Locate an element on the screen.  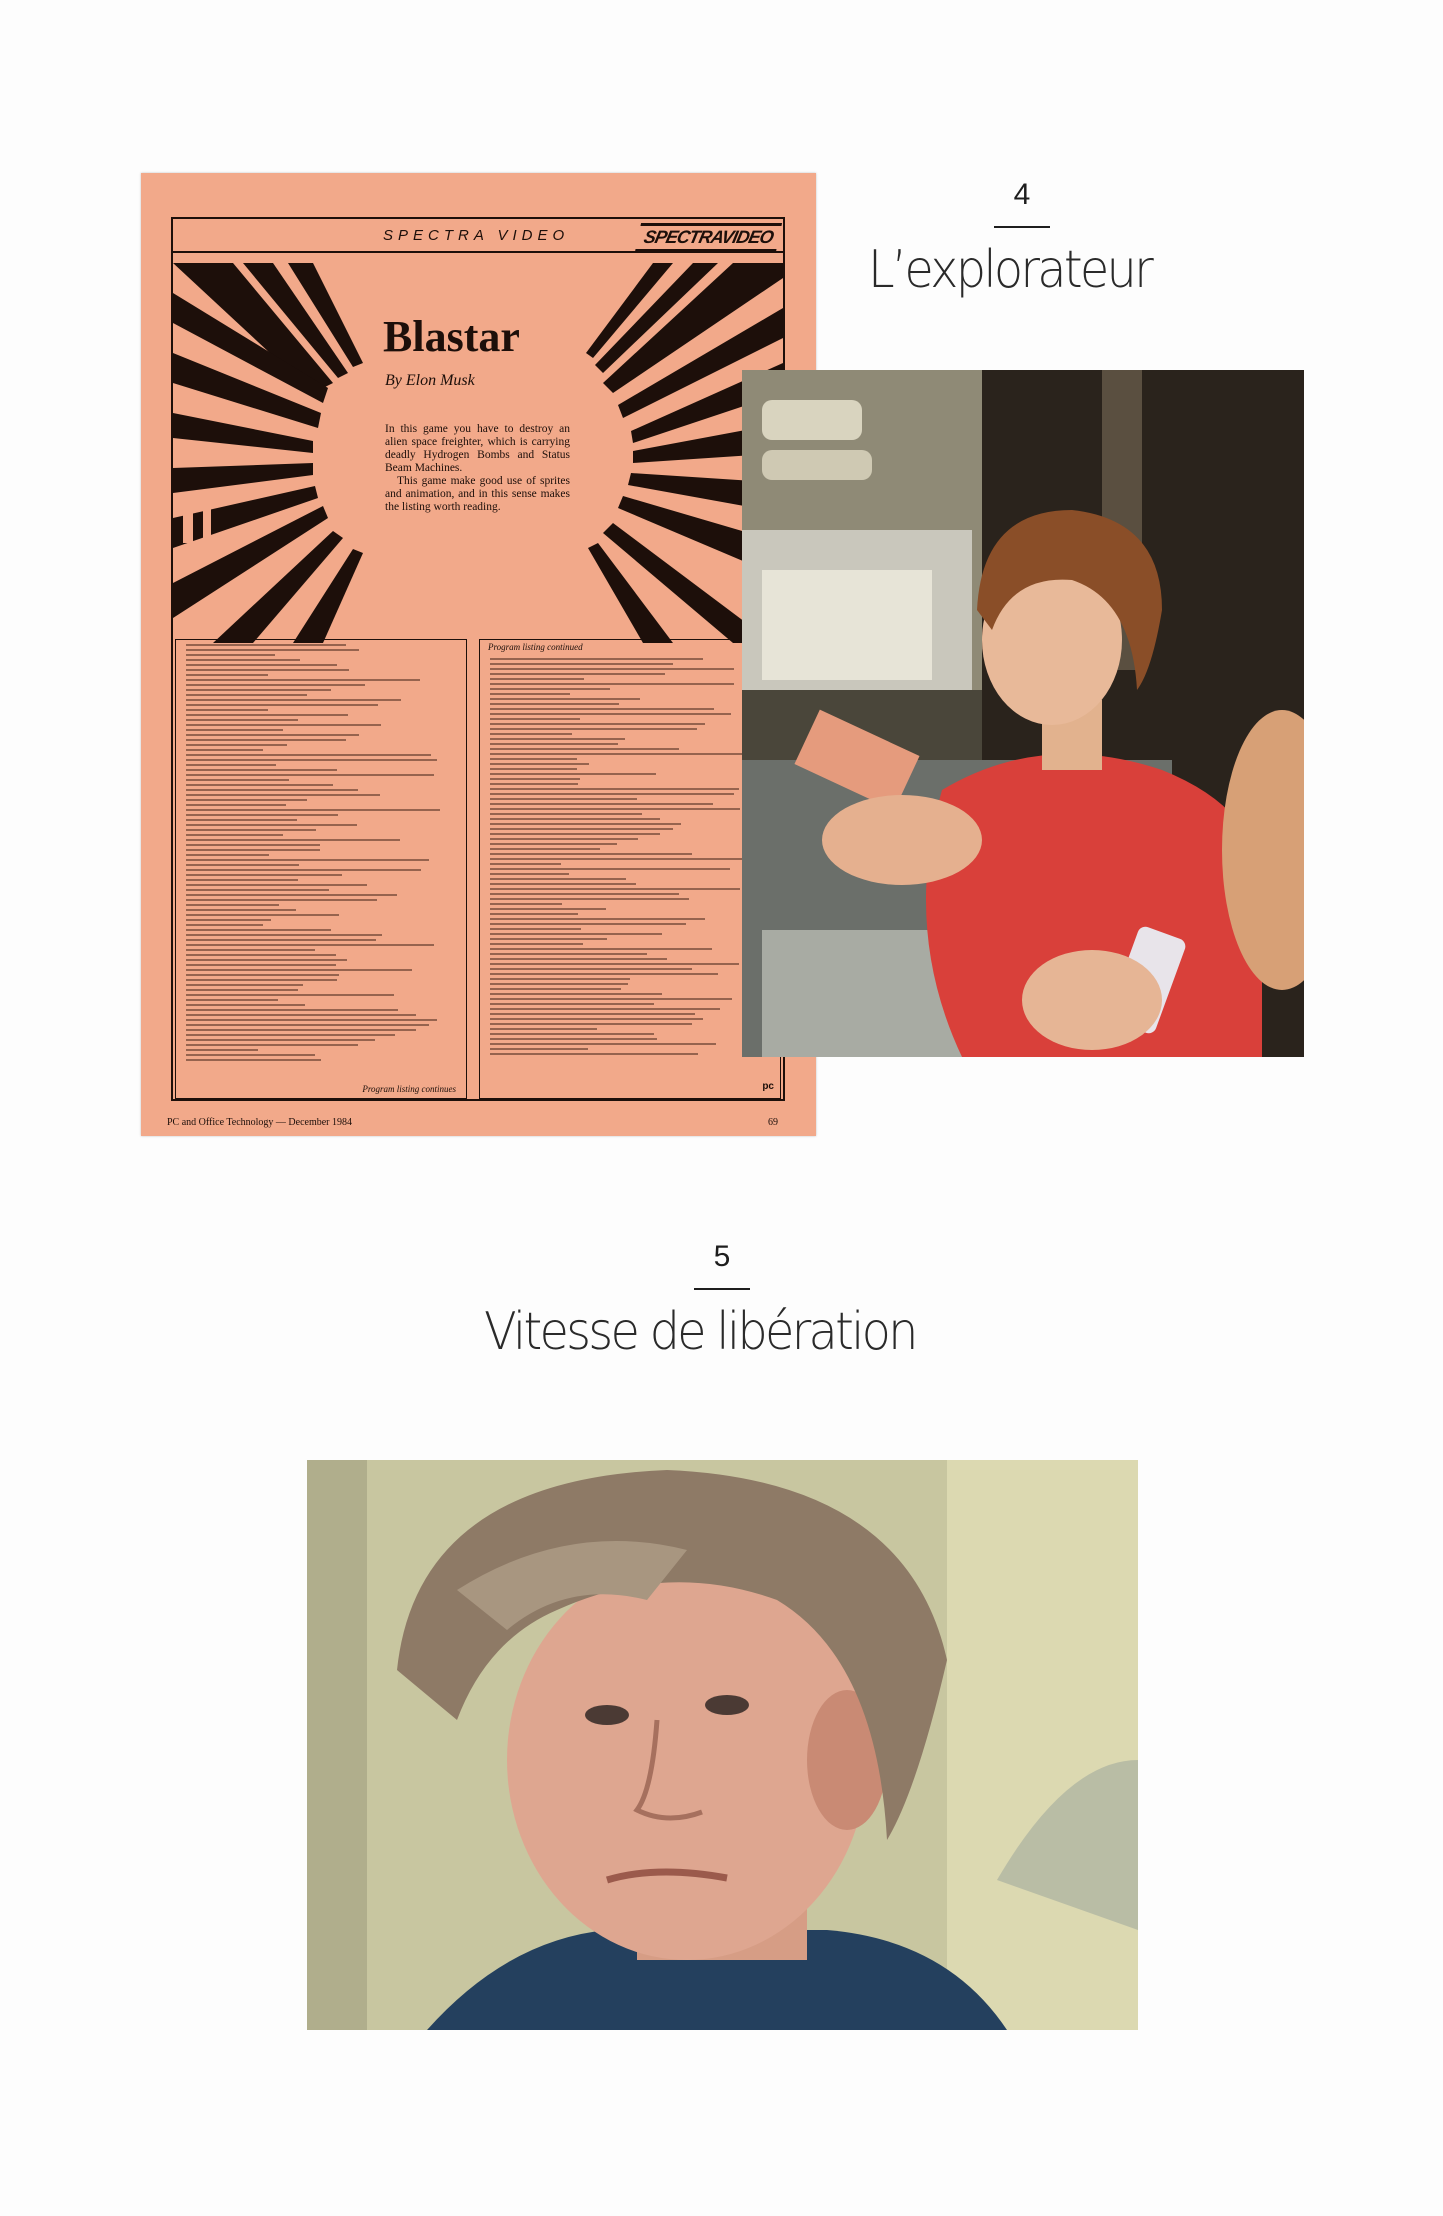
program-listing-left: Program listing continues is located at coordinates (321, 869).